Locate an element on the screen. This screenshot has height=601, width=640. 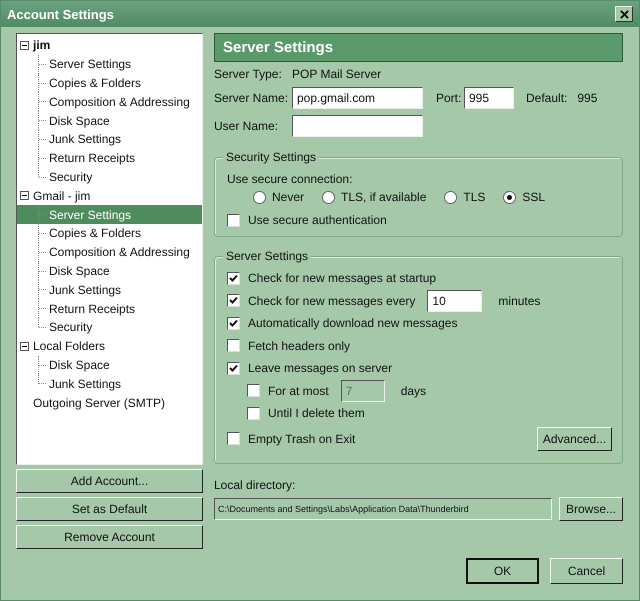
default-label: Default: is located at coordinates (547, 98).